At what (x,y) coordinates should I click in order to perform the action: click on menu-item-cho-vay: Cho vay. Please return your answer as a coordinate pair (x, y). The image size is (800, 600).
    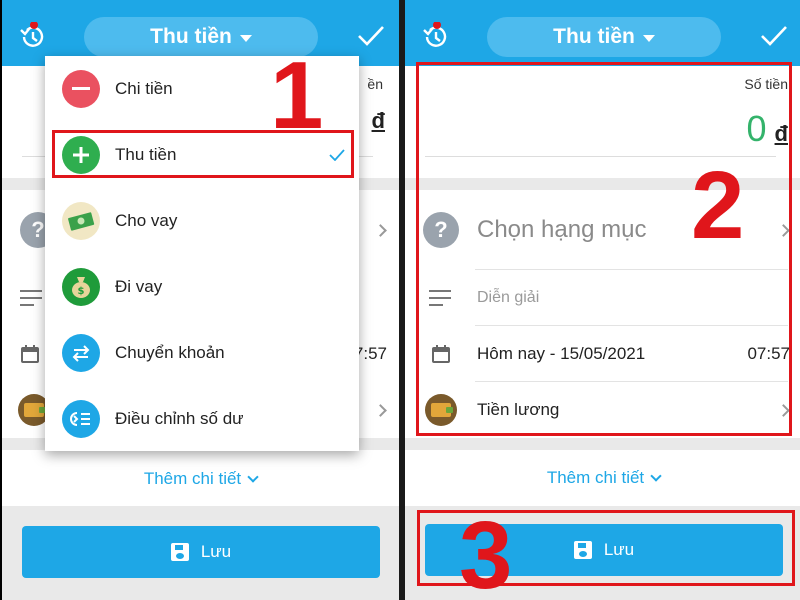
    Looking at the image, I should click on (202, 221).